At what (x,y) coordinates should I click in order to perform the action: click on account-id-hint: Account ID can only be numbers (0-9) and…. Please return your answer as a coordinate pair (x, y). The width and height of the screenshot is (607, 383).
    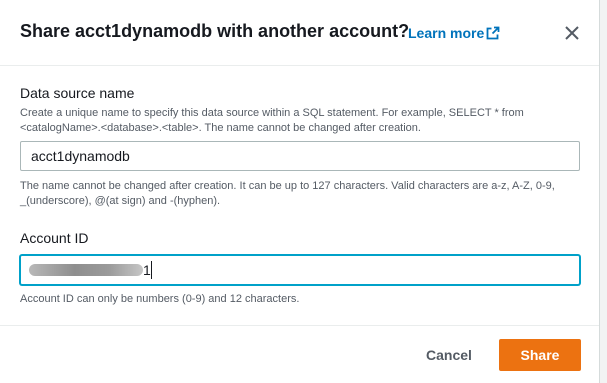
    Looking at the image, I should click on (160, 299).